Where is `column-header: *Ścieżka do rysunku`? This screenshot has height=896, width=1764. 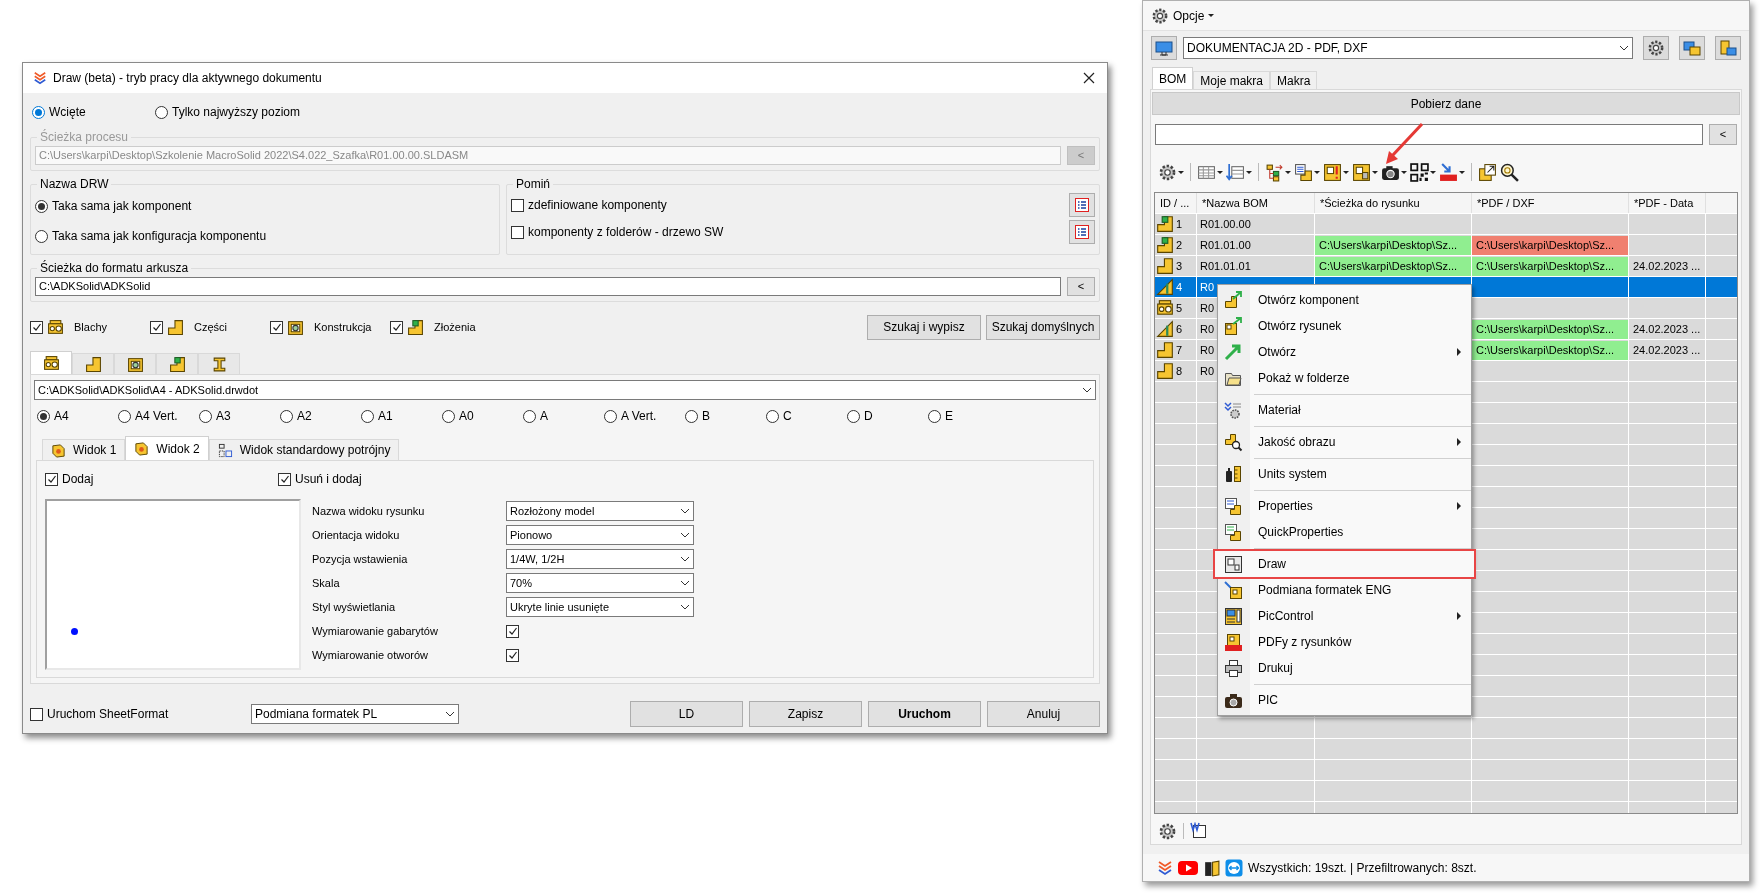
column-header: *Ścieżka do rysunku is located at coordinates (1393, 203).